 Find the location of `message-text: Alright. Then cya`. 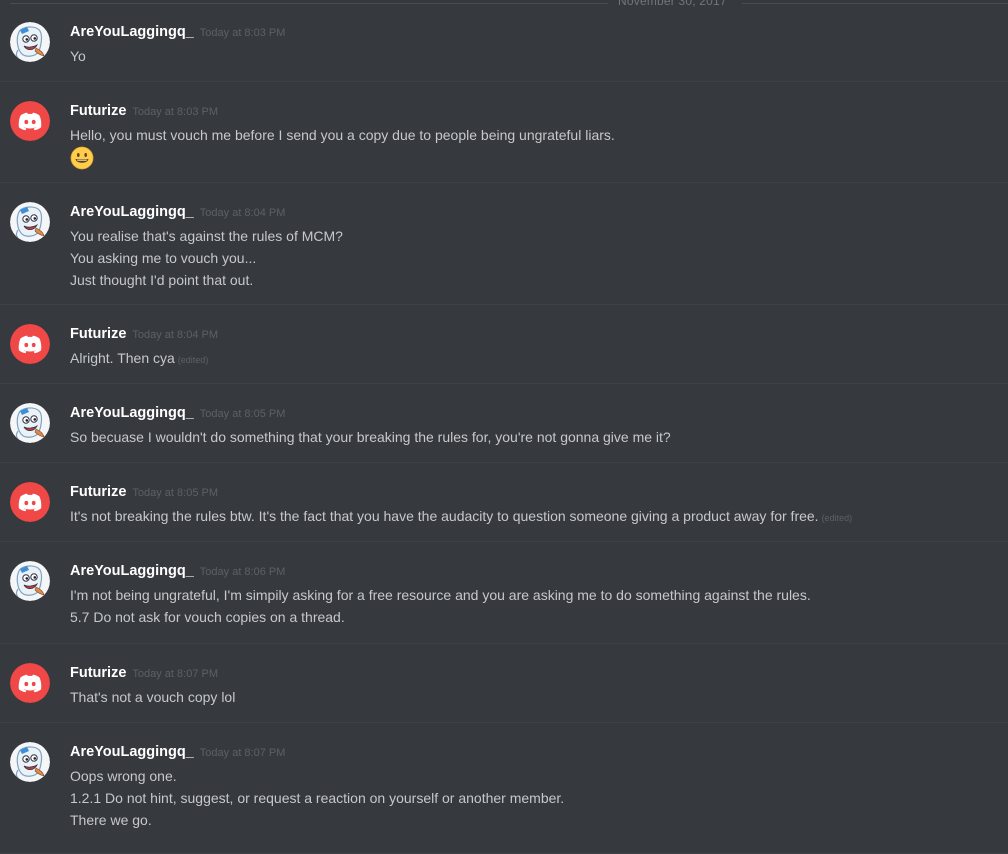

message-text: Alright. Then cya is located at coordinates (122, 358).